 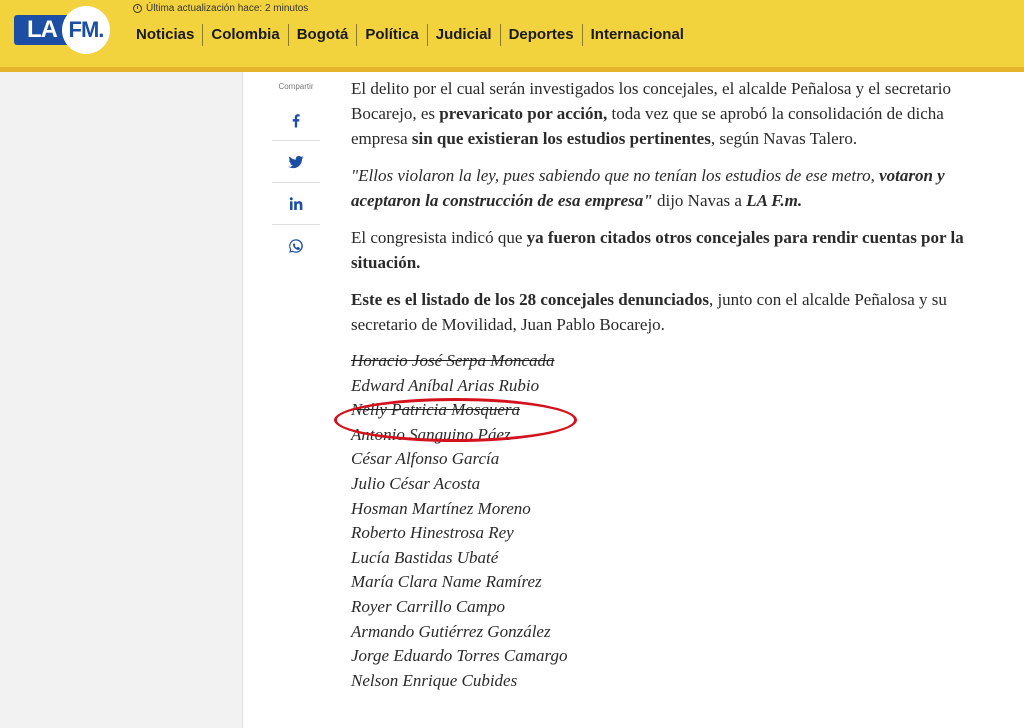 I want to click on list-item: Roberto Hinestrosa Rey, so click(x=432, y=533).